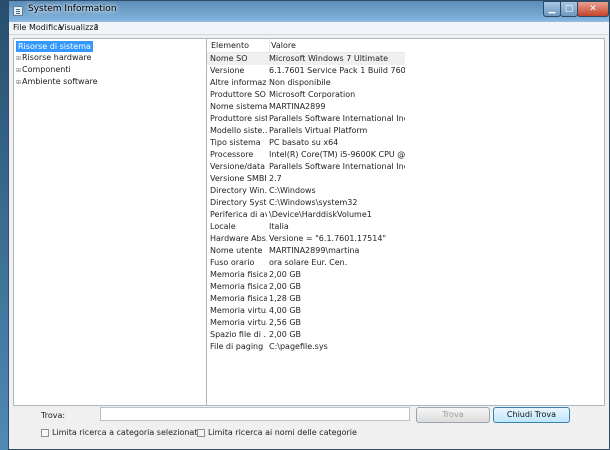 The height and width of the screenshot is (450, 610). What do you see at coordinates (285, 310) in the screenshot?
I see `cell-valore: 4,00 GB` at bounding box center [285, 310].